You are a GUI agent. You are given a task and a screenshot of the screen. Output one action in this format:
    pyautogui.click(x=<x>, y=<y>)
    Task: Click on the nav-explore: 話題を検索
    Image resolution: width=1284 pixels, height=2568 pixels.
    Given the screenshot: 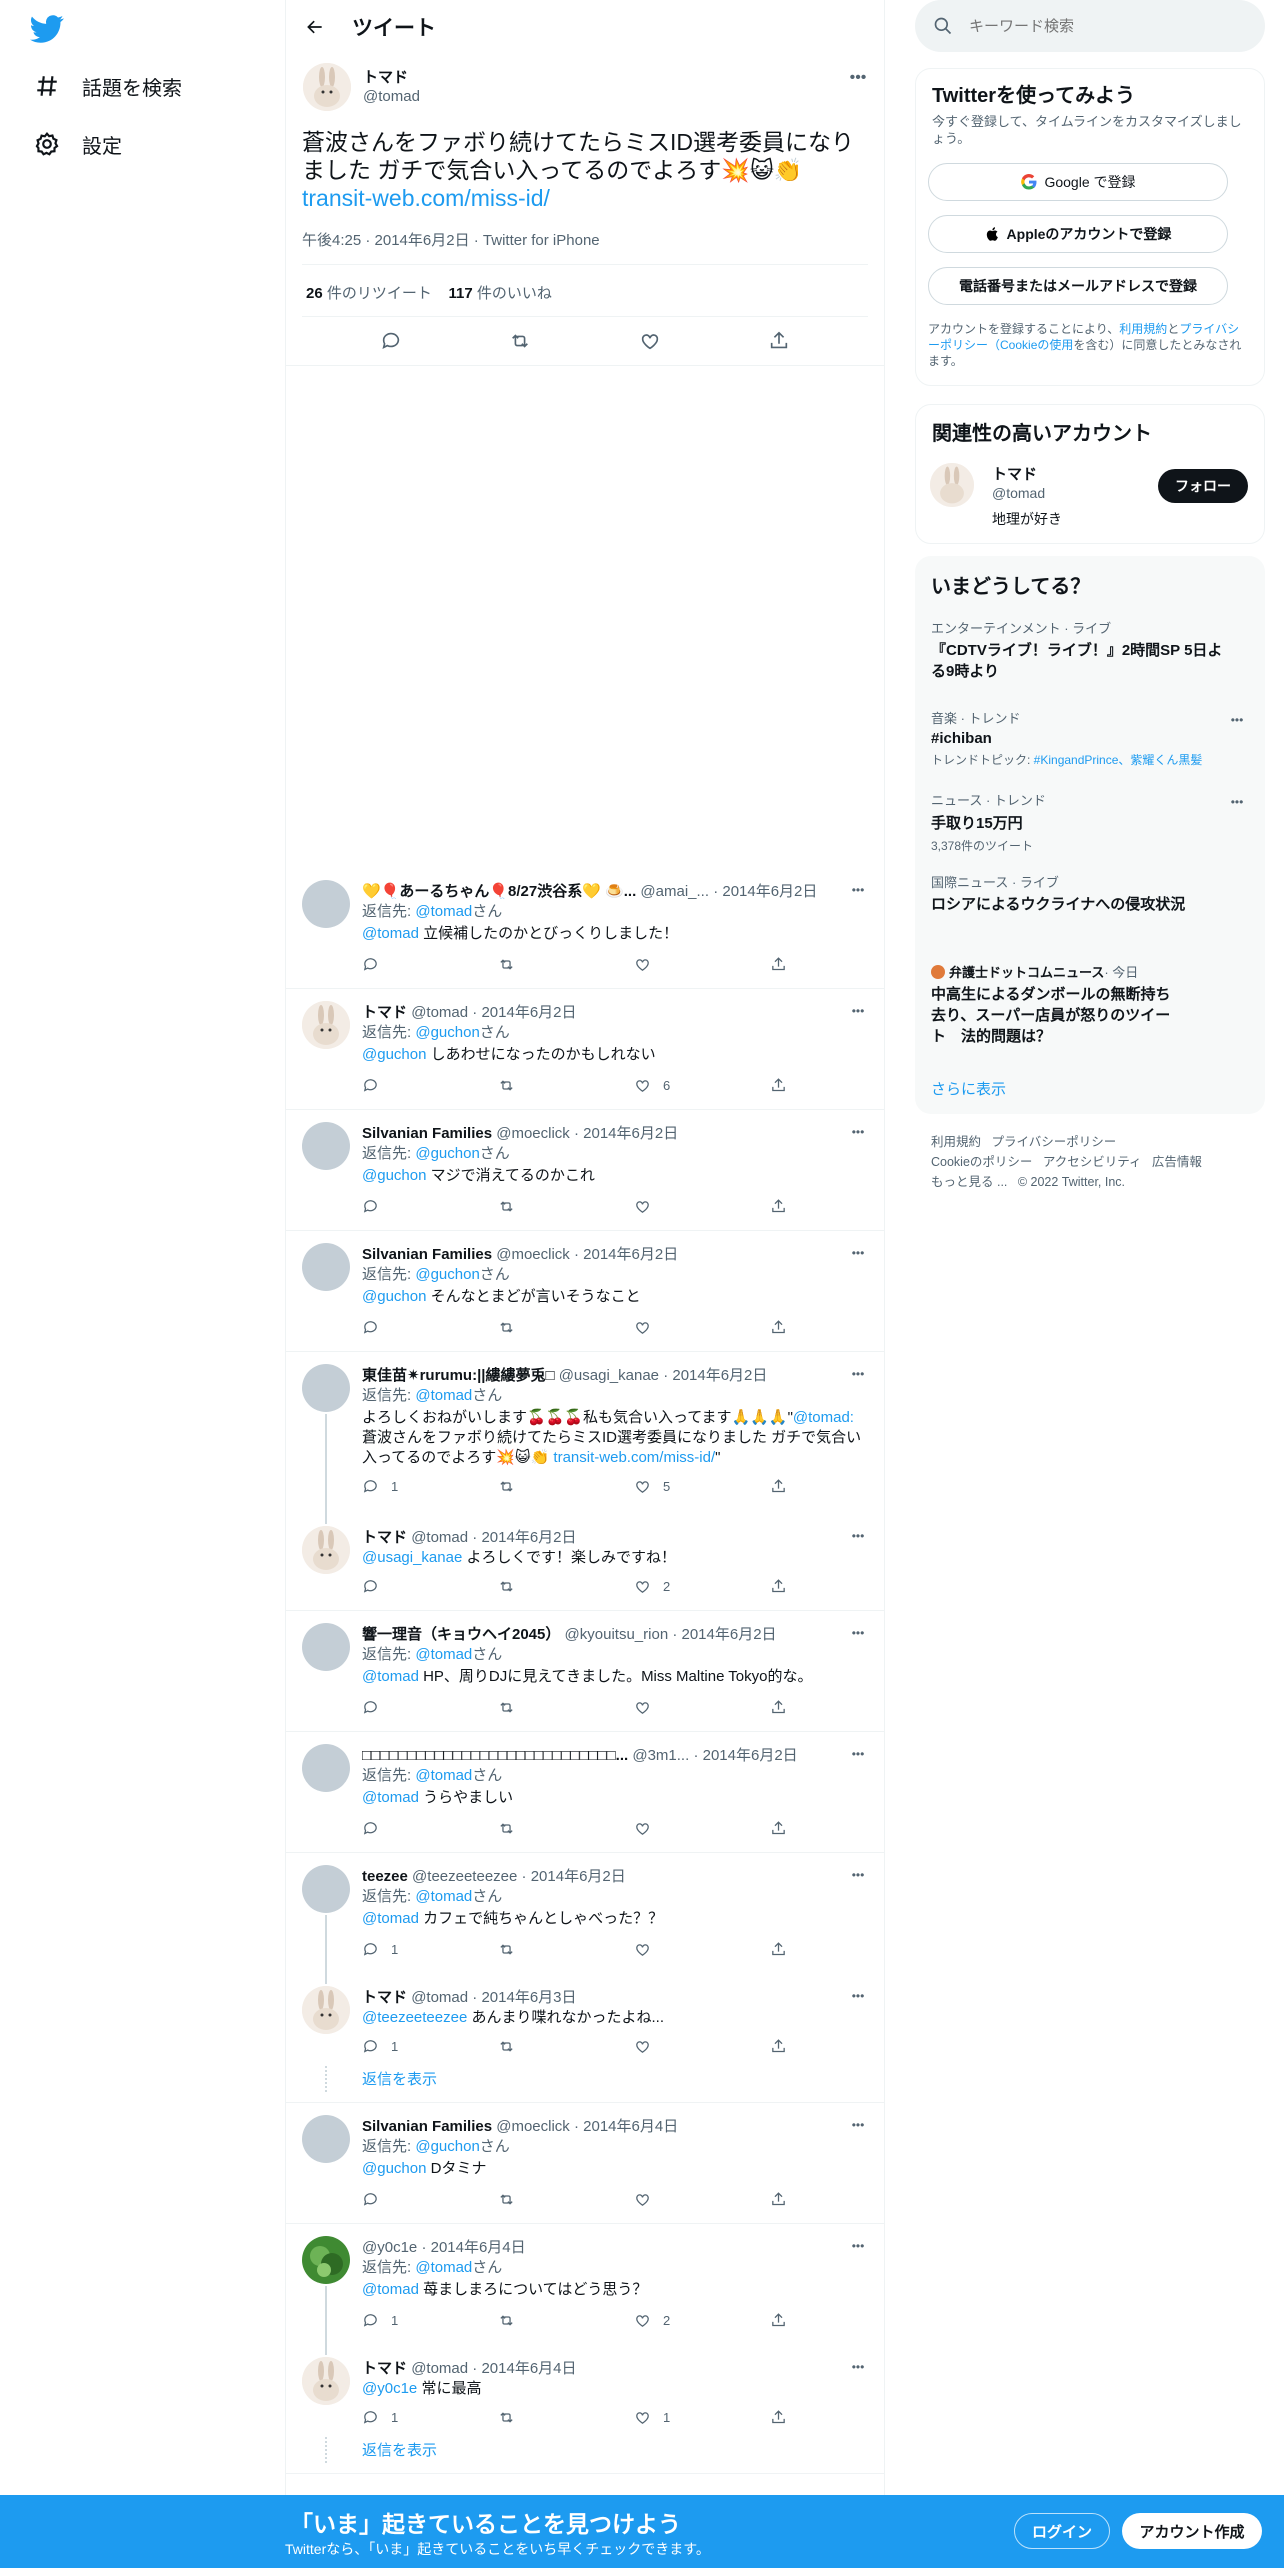 What is the action you would take?
    pyautogui.click(x=107, y=86)
    